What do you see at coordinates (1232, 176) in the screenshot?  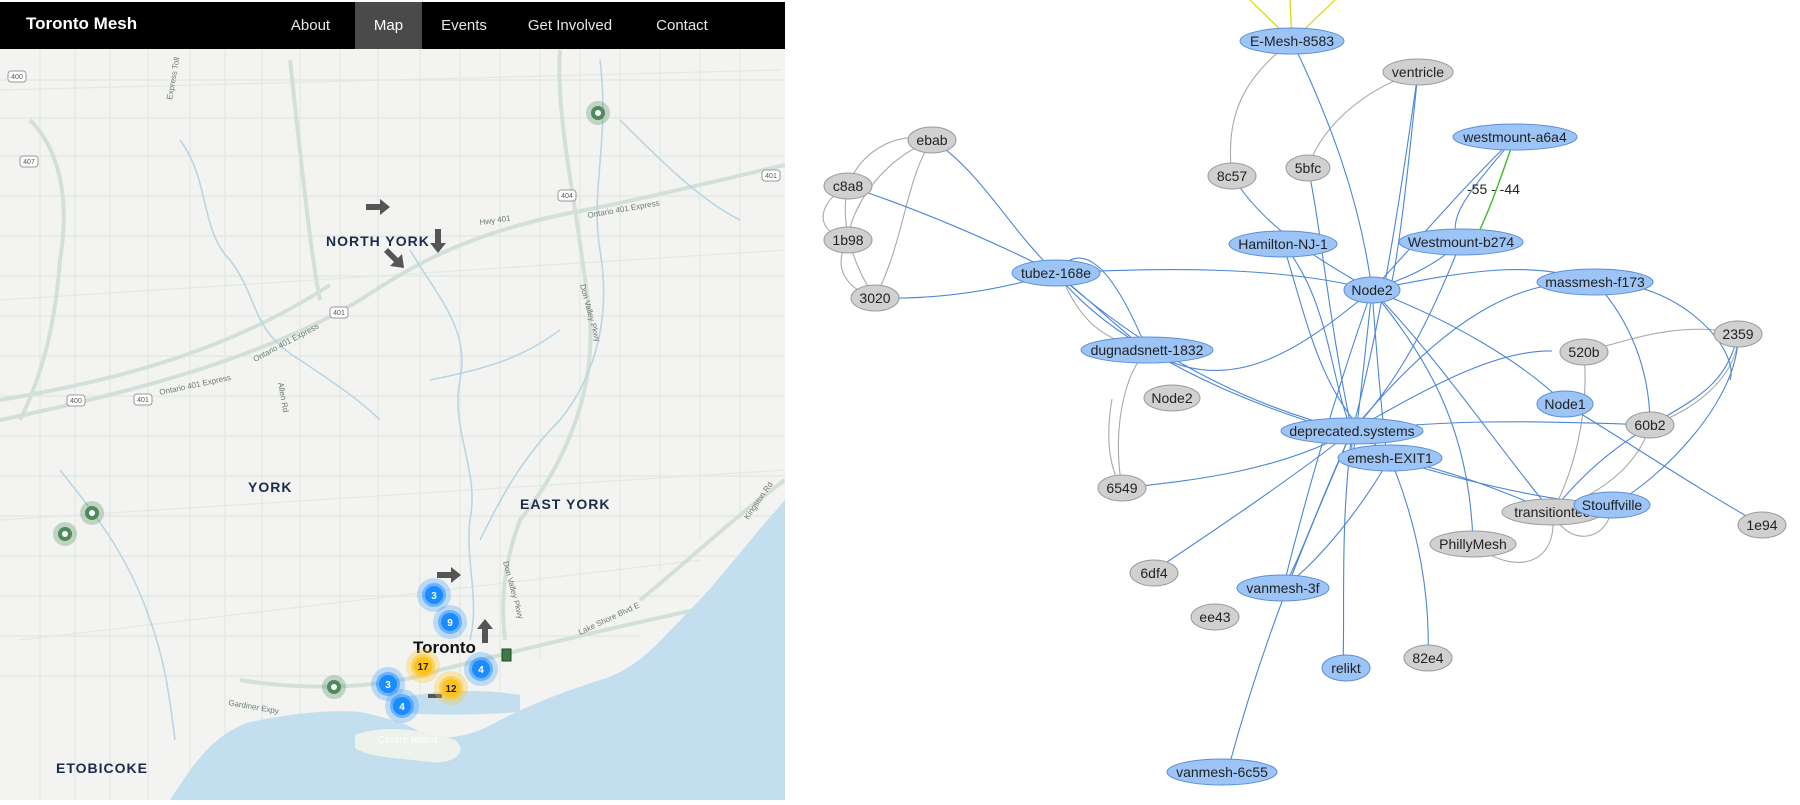 I see `svg-text: 8c57` at bounding box center [1232, 176].